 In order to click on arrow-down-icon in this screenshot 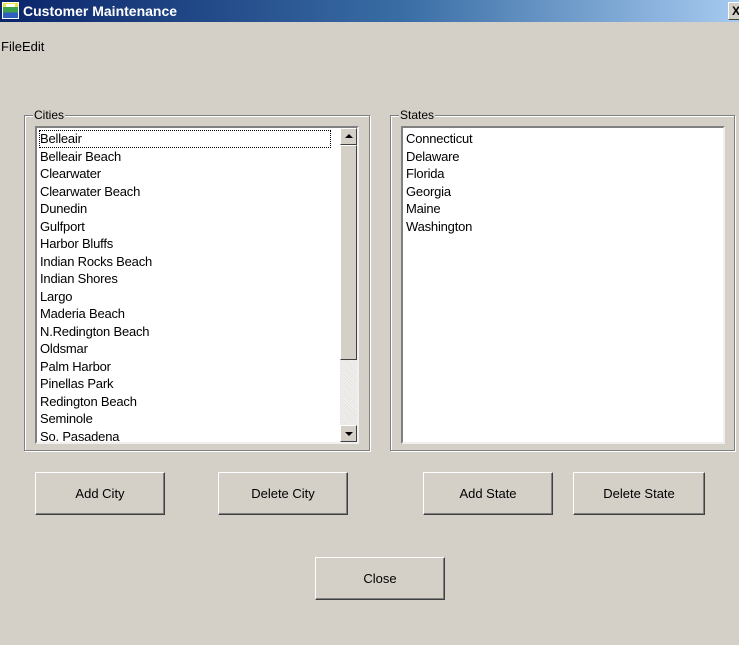, I will do `click(349, 434)`.